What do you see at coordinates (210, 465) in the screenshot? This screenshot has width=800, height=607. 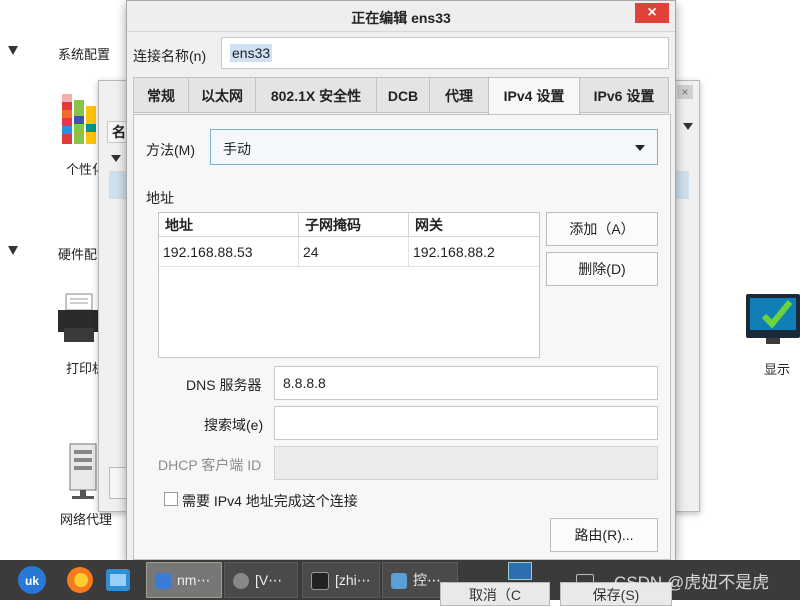 I see `dhcp-client-id-label: DHCP 客户端 ID` at bounding box center [210, 465].